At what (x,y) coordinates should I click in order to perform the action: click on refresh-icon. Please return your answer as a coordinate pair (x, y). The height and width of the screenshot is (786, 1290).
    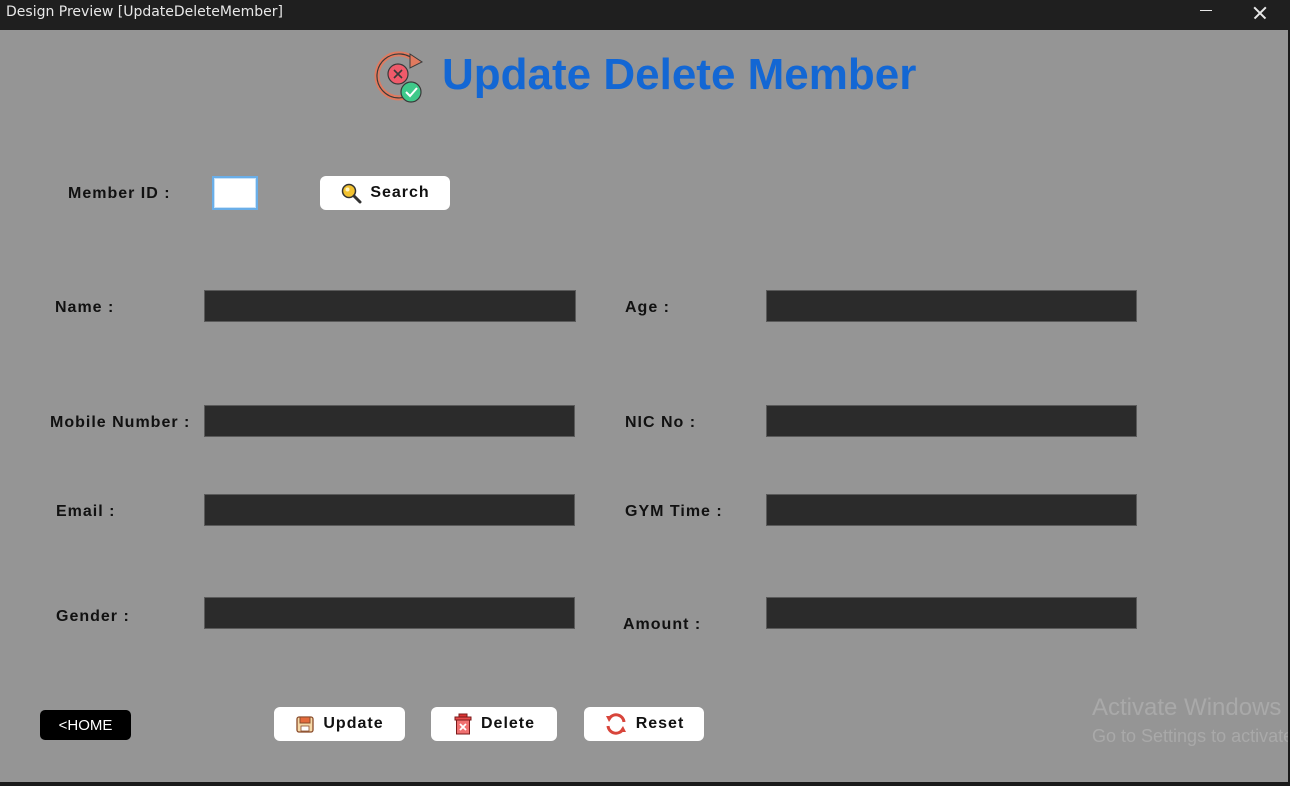
    Looking at the image, I should click on (615, 724).